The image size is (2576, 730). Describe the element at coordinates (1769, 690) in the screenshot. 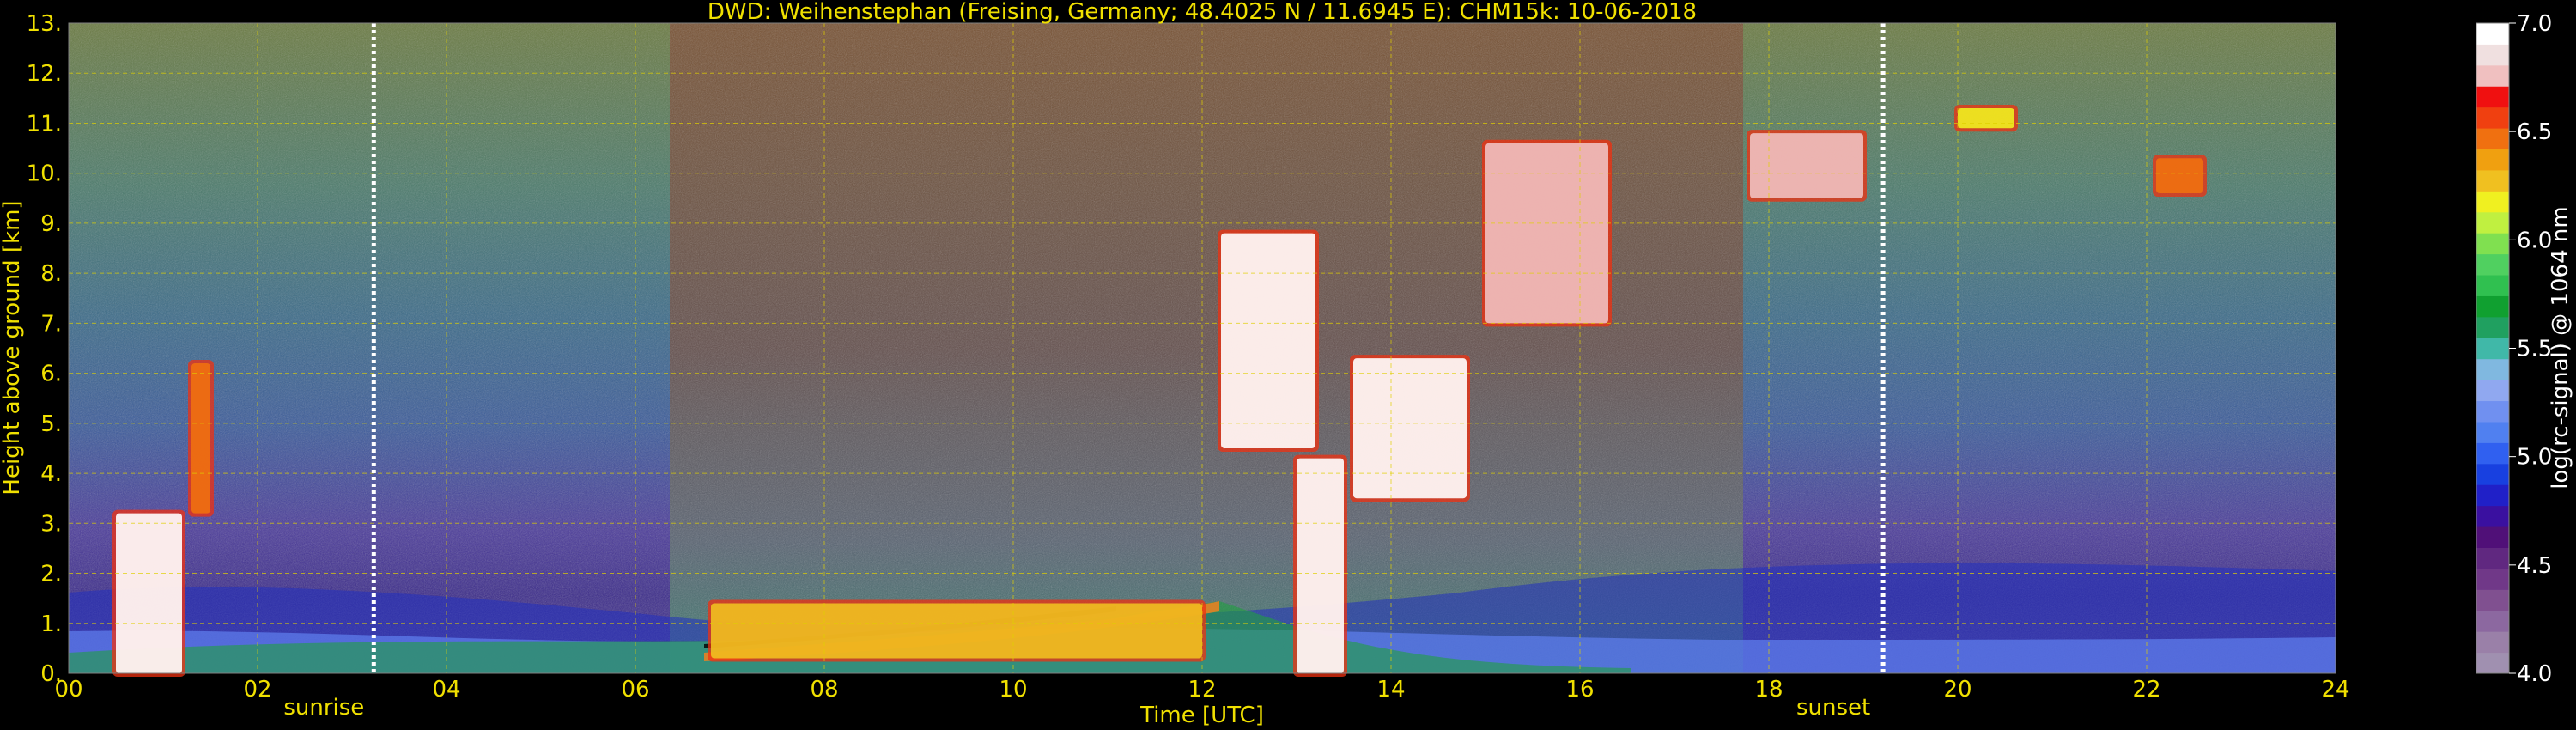

I see `x-tick-label: 18` at that location.